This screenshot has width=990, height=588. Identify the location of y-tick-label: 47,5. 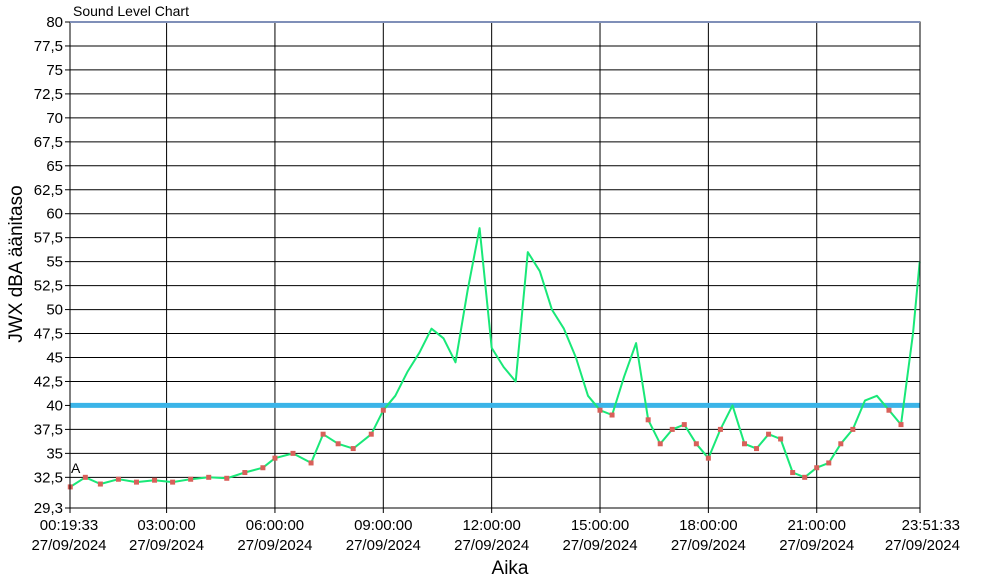
(48, 334).